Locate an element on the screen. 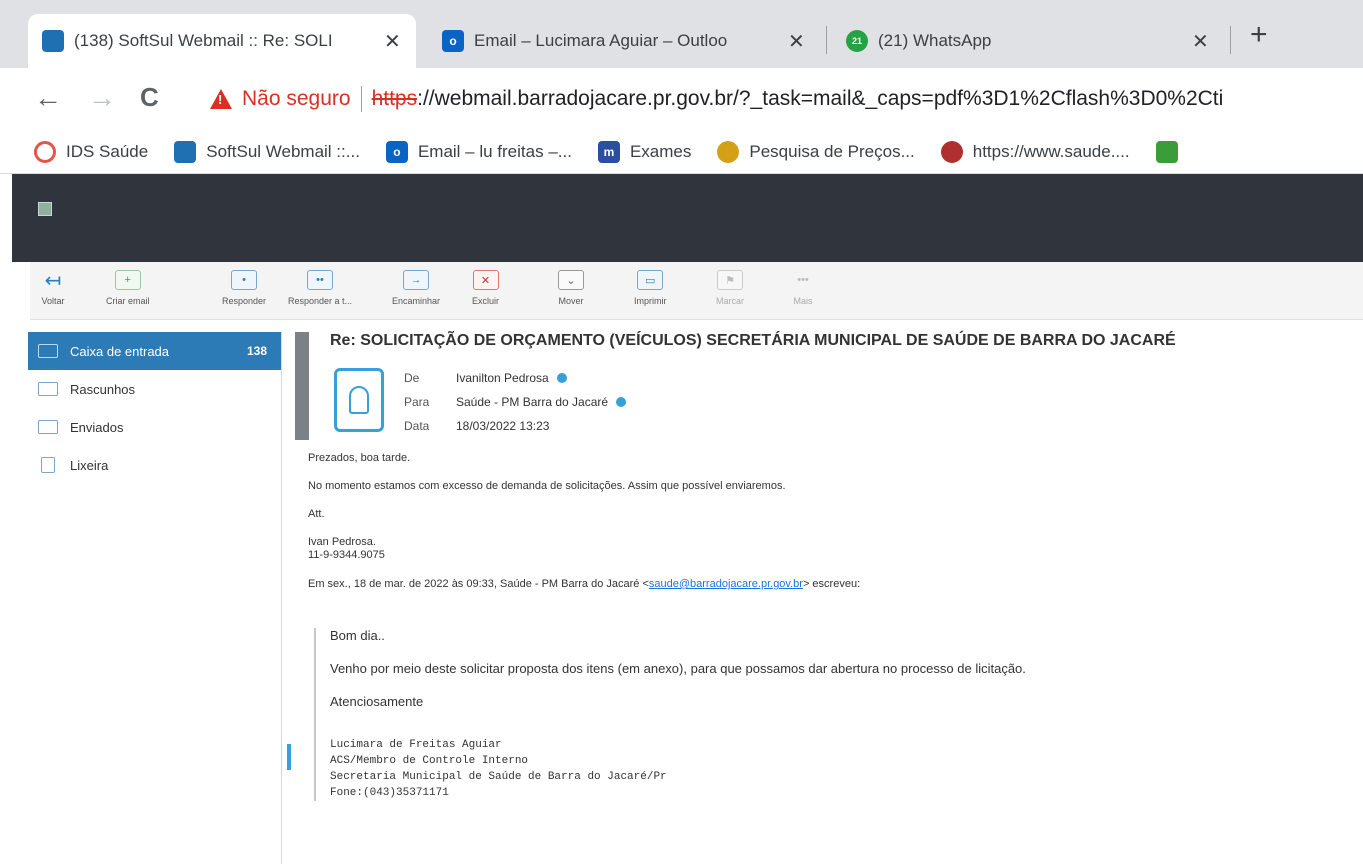  tab-title: (21) WhatsApp is located at coordinates (935, 40).